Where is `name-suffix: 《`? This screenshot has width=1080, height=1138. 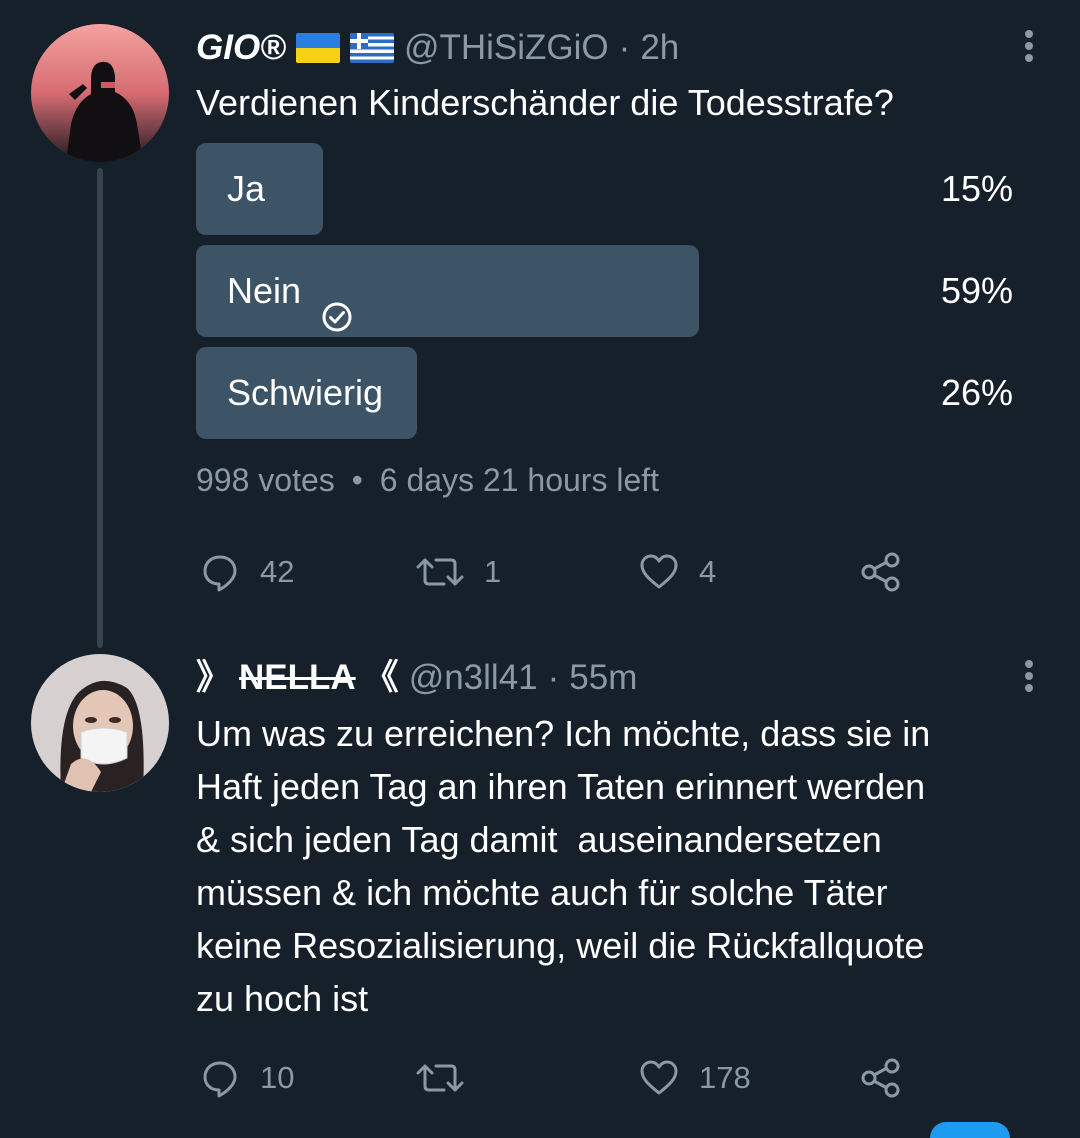 name-suffix: 《 is located at coordinates (381, 677).